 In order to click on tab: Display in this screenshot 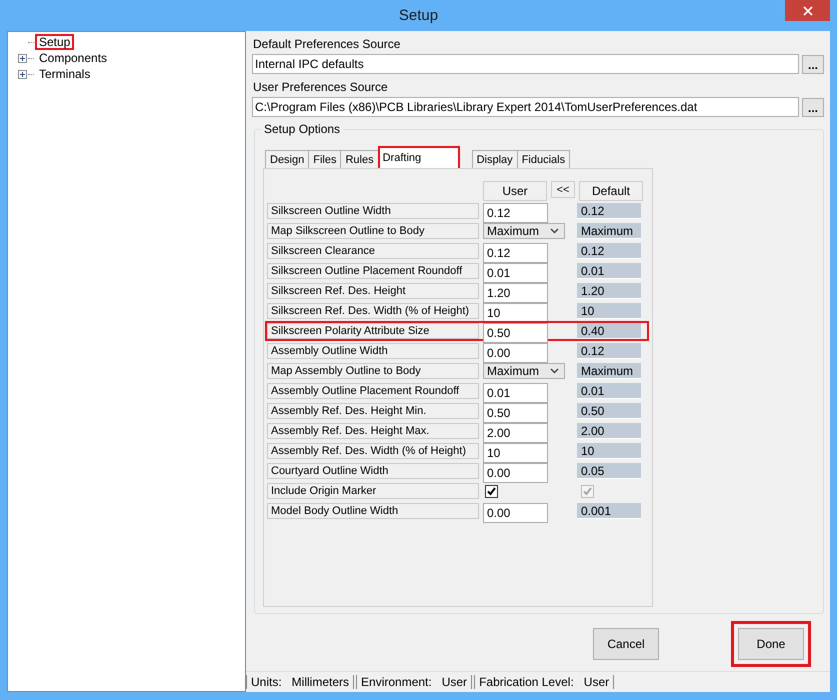, I will do `click(495, 159)`.